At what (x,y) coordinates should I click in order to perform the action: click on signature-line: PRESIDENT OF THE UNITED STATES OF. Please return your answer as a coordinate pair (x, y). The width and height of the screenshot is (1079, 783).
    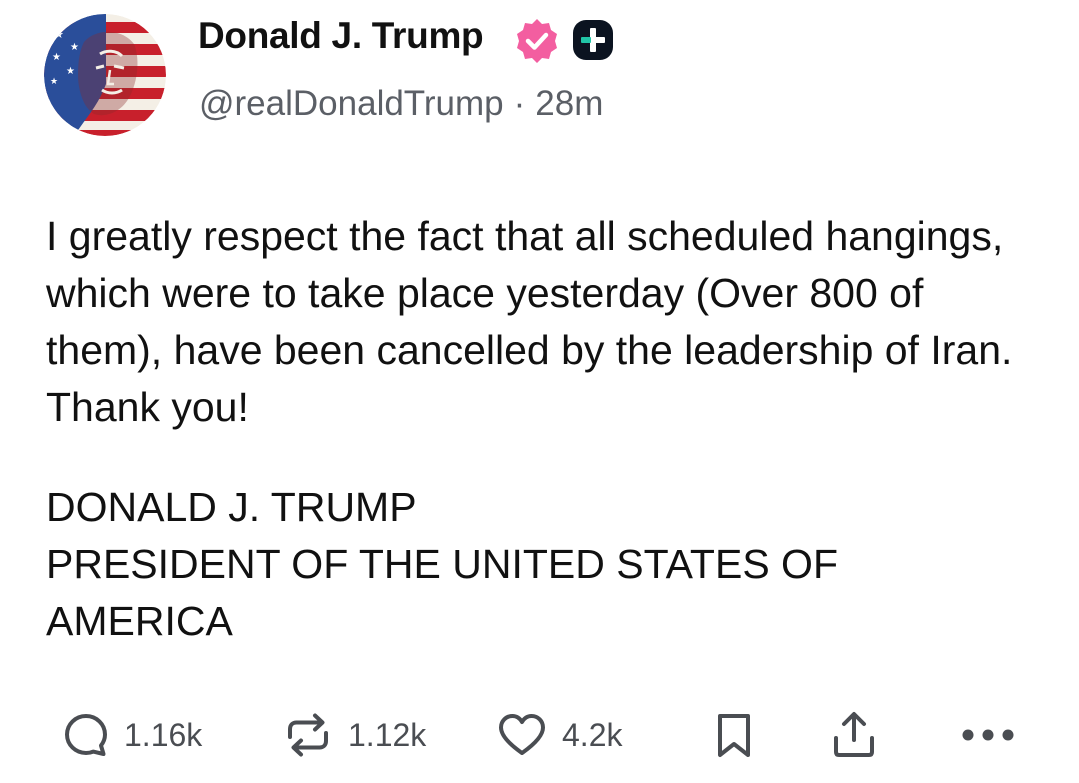
    Looking at the image, I should click on (442, 564).